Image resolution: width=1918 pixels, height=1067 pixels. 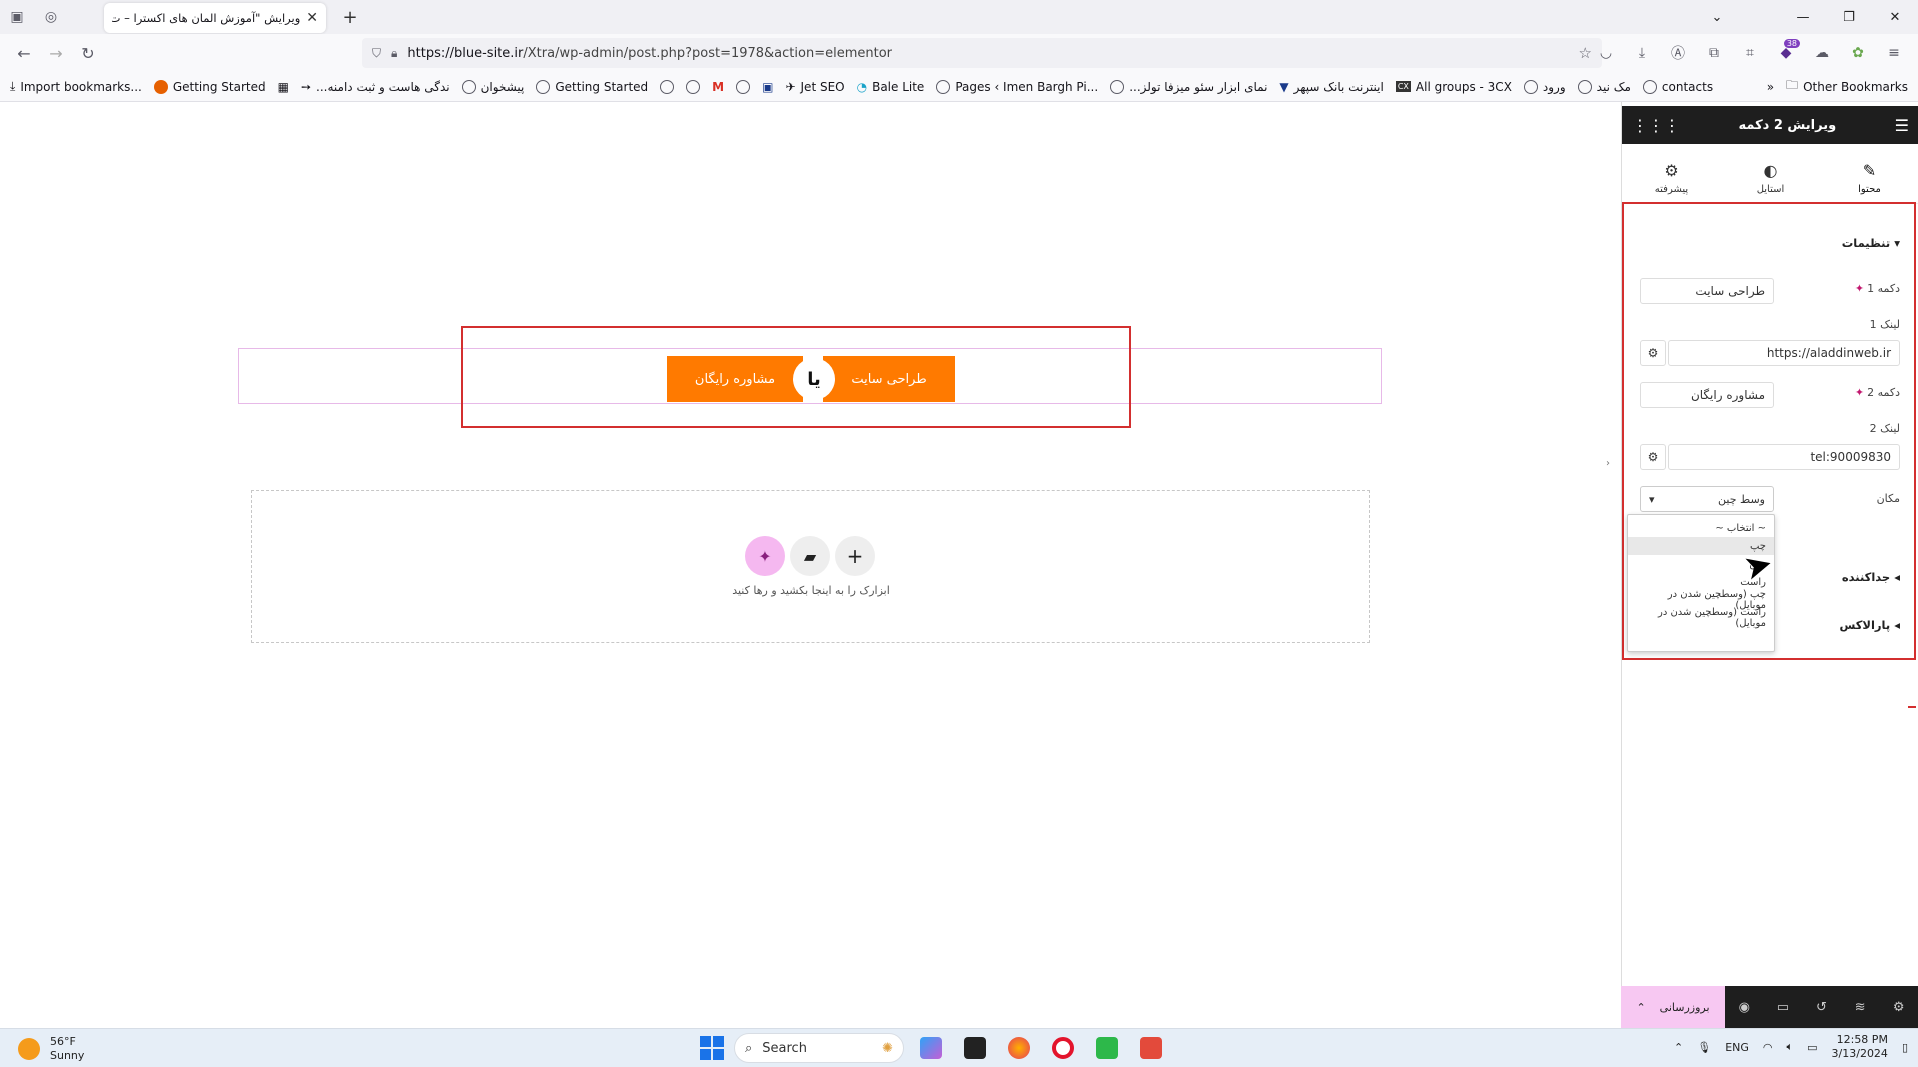 What do you see at coordinates (931, 1048) in the screenshot?
I see `copilot-app-icon` at bounding box center [931, 1048].